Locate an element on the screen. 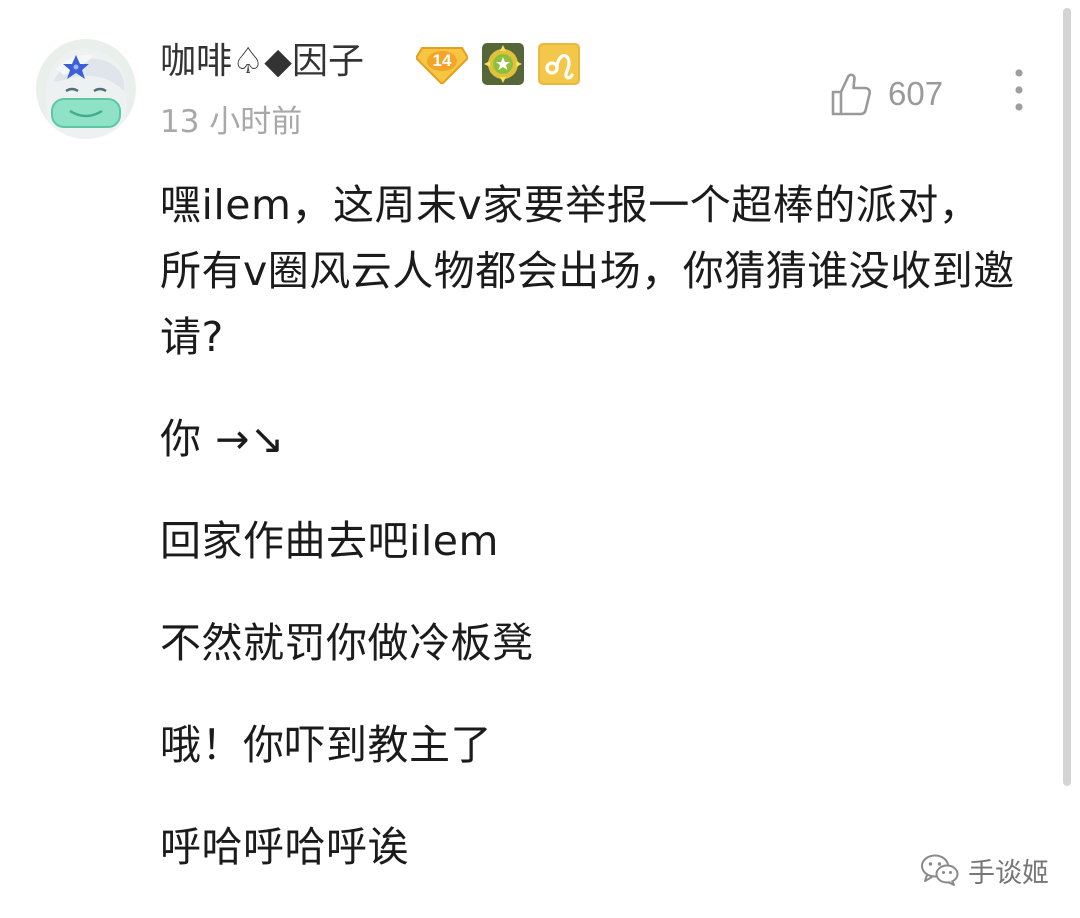 The height and width of the screenshot is (918, 1080). comment-paragraph: 回家作曲去吧ilem is located at coordinates (329, 541).